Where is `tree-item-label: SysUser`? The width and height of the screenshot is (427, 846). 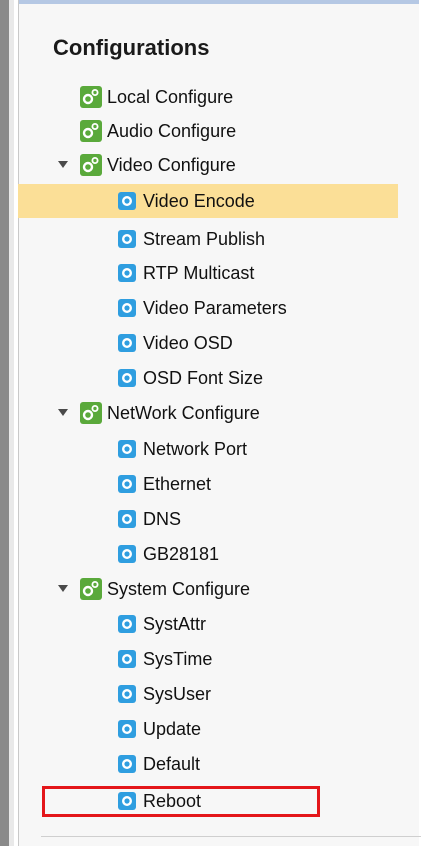
tree-item-label: SysUser is located at coordinates (177, 693).